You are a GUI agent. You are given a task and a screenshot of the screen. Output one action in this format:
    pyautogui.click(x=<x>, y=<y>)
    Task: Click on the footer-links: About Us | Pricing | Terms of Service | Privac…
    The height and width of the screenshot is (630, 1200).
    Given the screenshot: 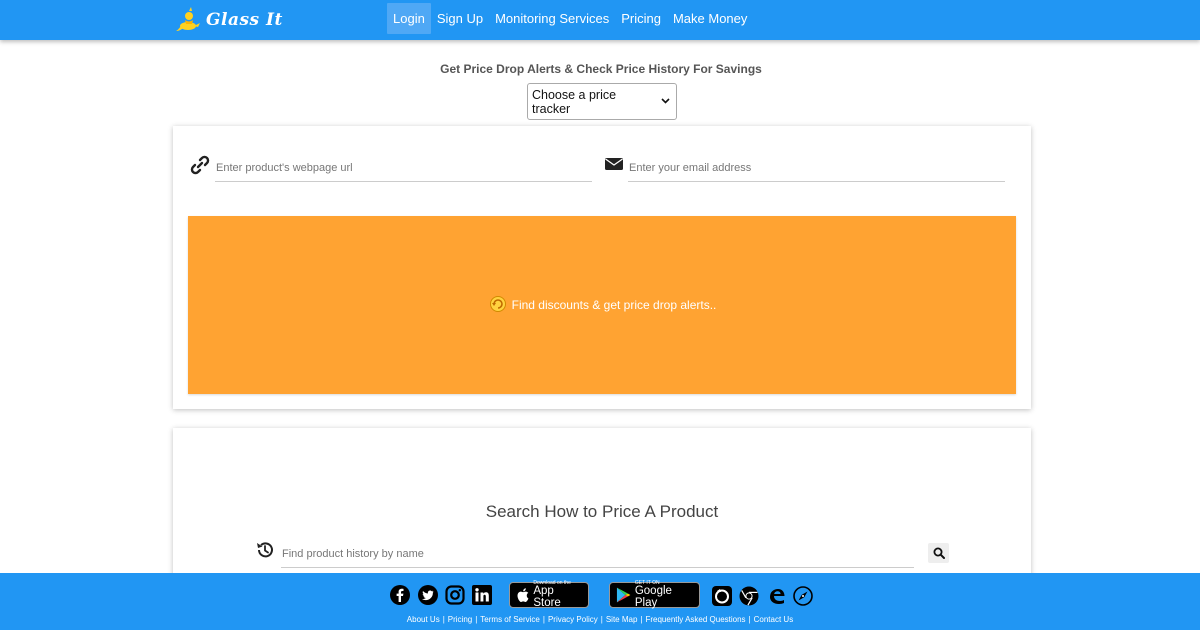 What is the action you would take?
    pyautogui.click(x=600, y=619)
    